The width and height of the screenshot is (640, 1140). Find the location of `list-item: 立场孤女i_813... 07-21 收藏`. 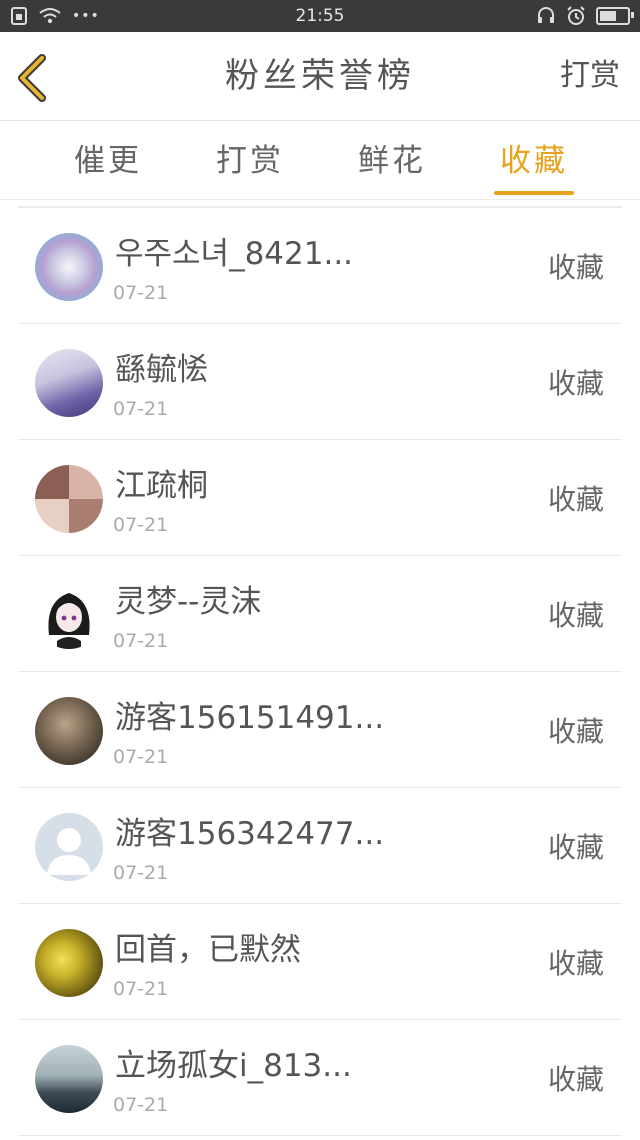

list-item: 立场孤女i_813... 07-21 收藏 is located at coordinates (320, 1078).